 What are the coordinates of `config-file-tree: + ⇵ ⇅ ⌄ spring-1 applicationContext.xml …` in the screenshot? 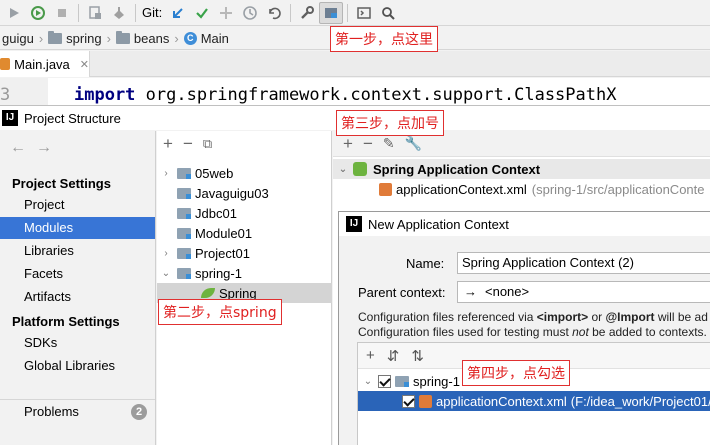 It's located at (533, 393).